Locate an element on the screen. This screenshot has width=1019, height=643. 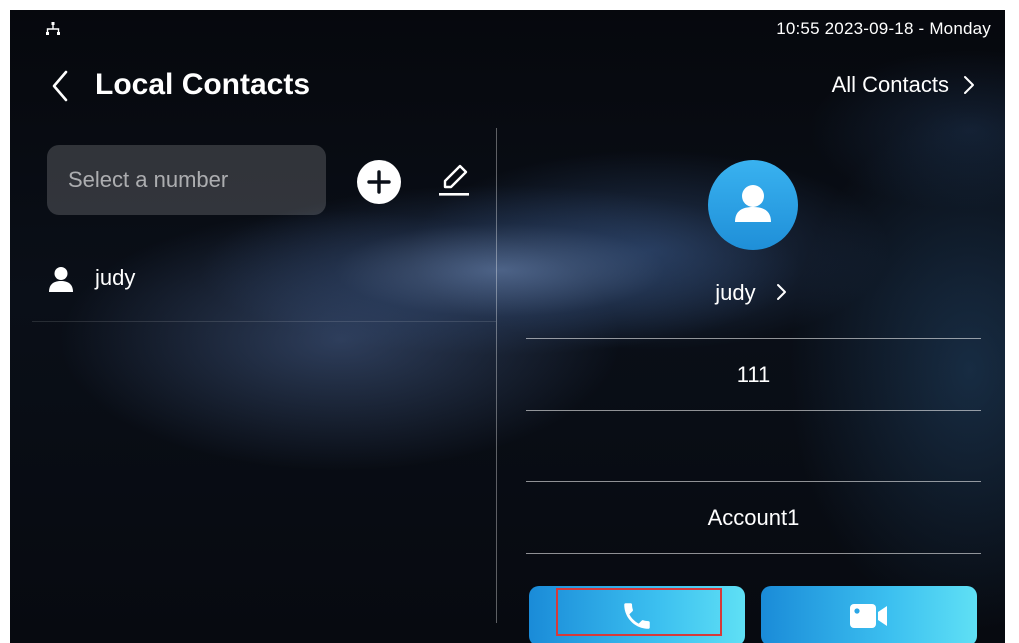
contact-list-item: judy is located at coordinates (264, 286).